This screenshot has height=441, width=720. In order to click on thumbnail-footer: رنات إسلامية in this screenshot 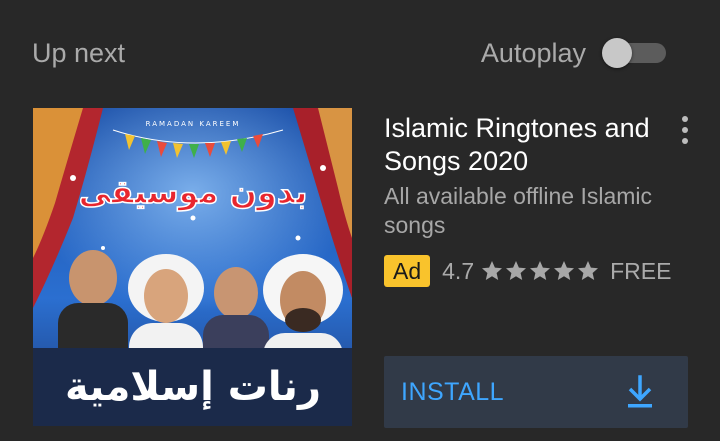, I will do `click(193, 387)`.